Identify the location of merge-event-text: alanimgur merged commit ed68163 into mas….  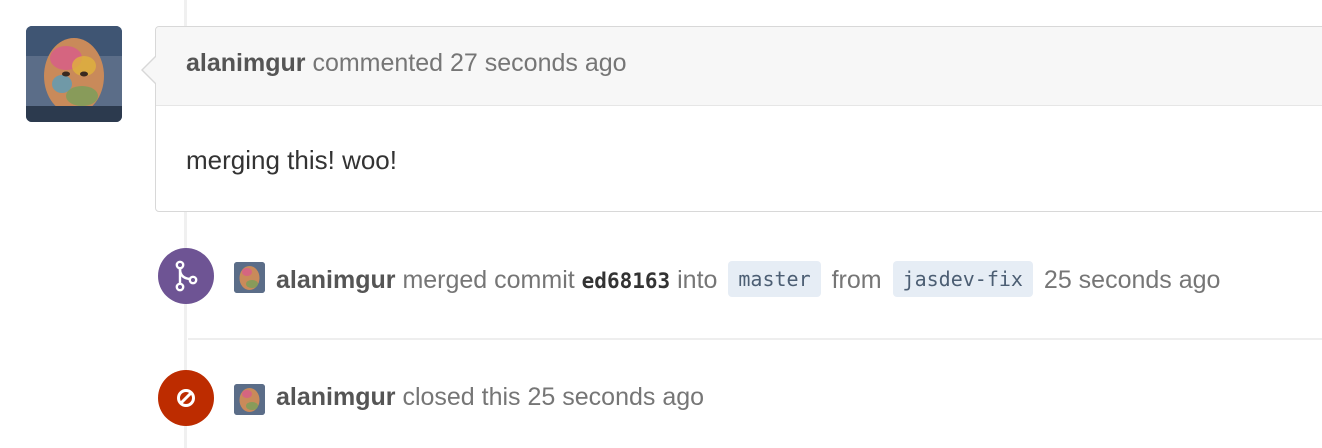
(748, 279).